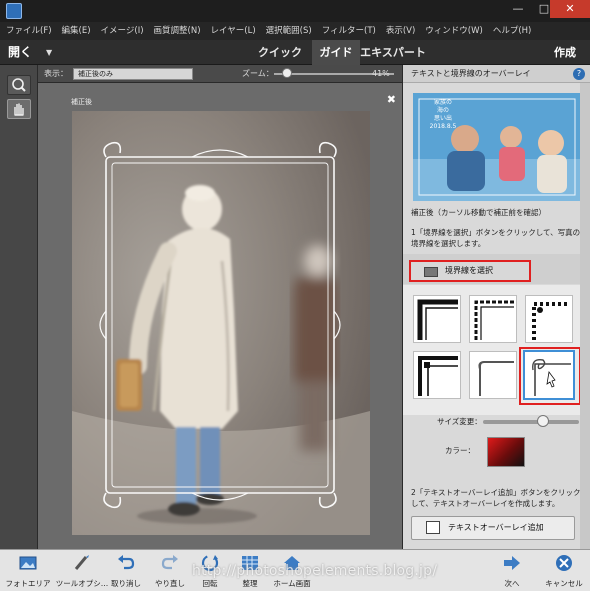 The width and height of the screenshot is (590, 591). I want to click on preview-text-line: 思い出, so click(442, 118).